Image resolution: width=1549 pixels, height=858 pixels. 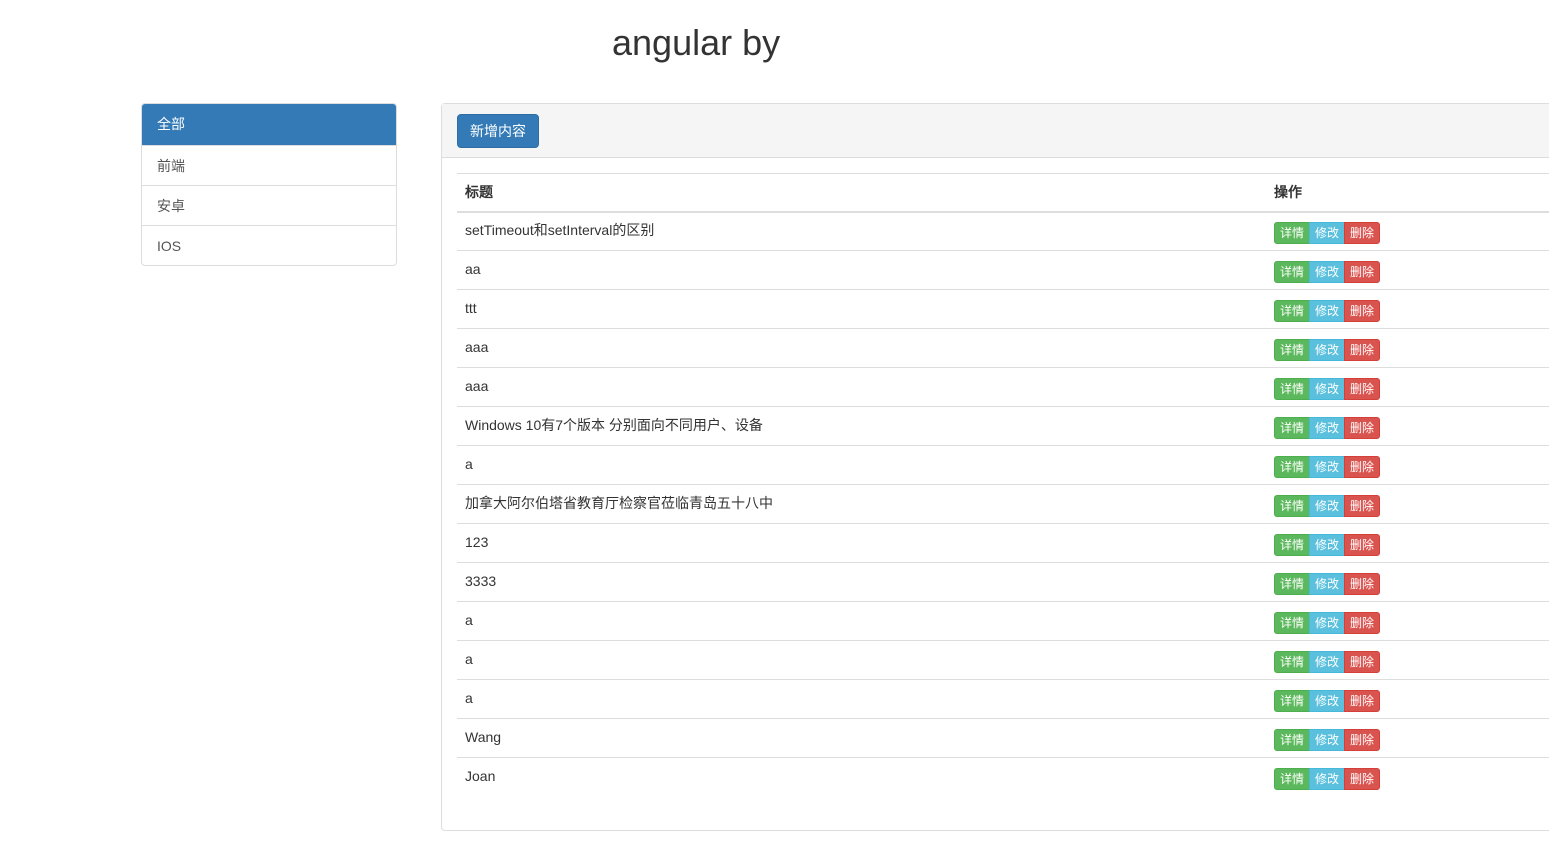 What do you see at coordinates (861, 426) in the screenshot?
I see `row-title: Windows 10有7个版本 分别面向不同用户、设备` at bounding box center [861, 426].